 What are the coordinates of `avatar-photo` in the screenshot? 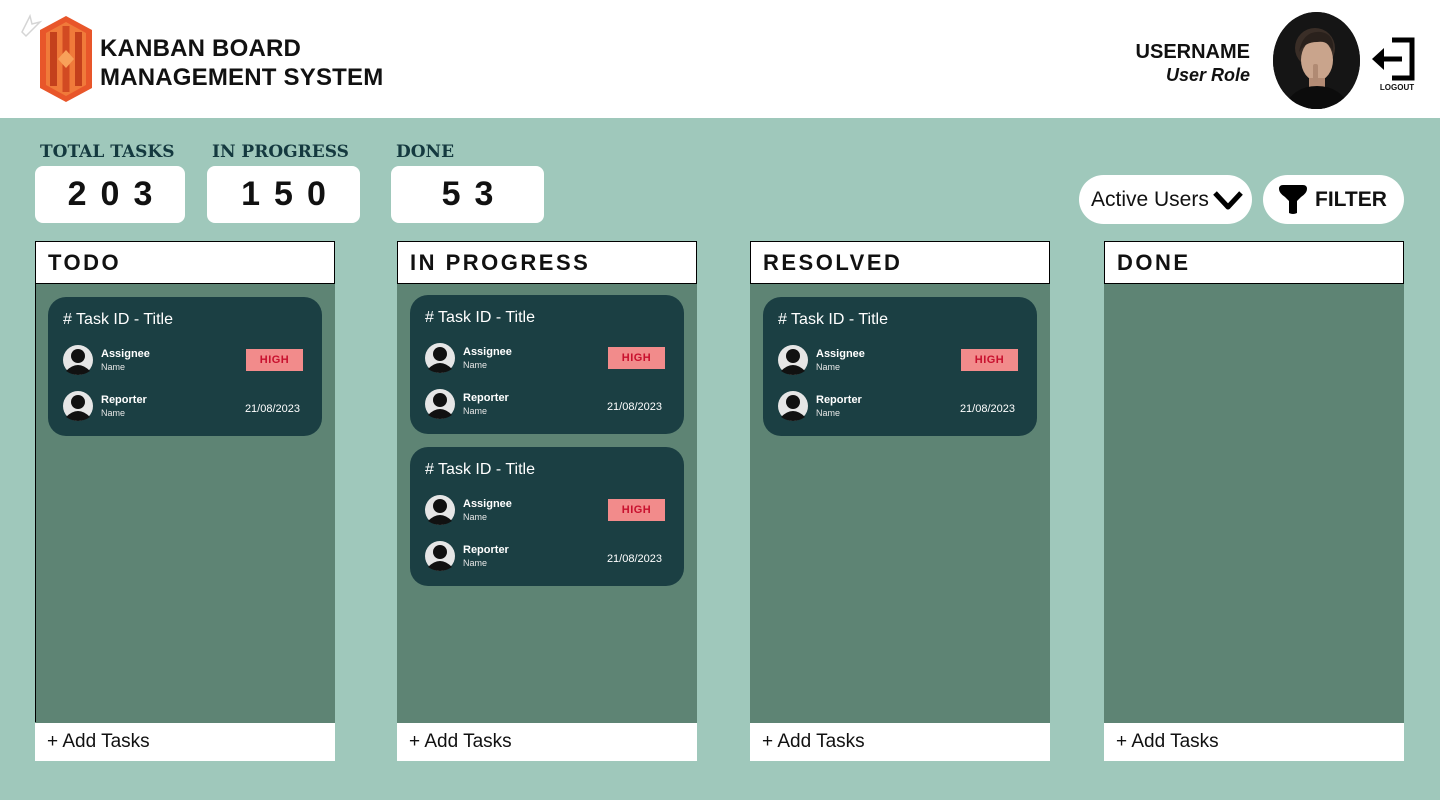 It's located at (1316, 60).